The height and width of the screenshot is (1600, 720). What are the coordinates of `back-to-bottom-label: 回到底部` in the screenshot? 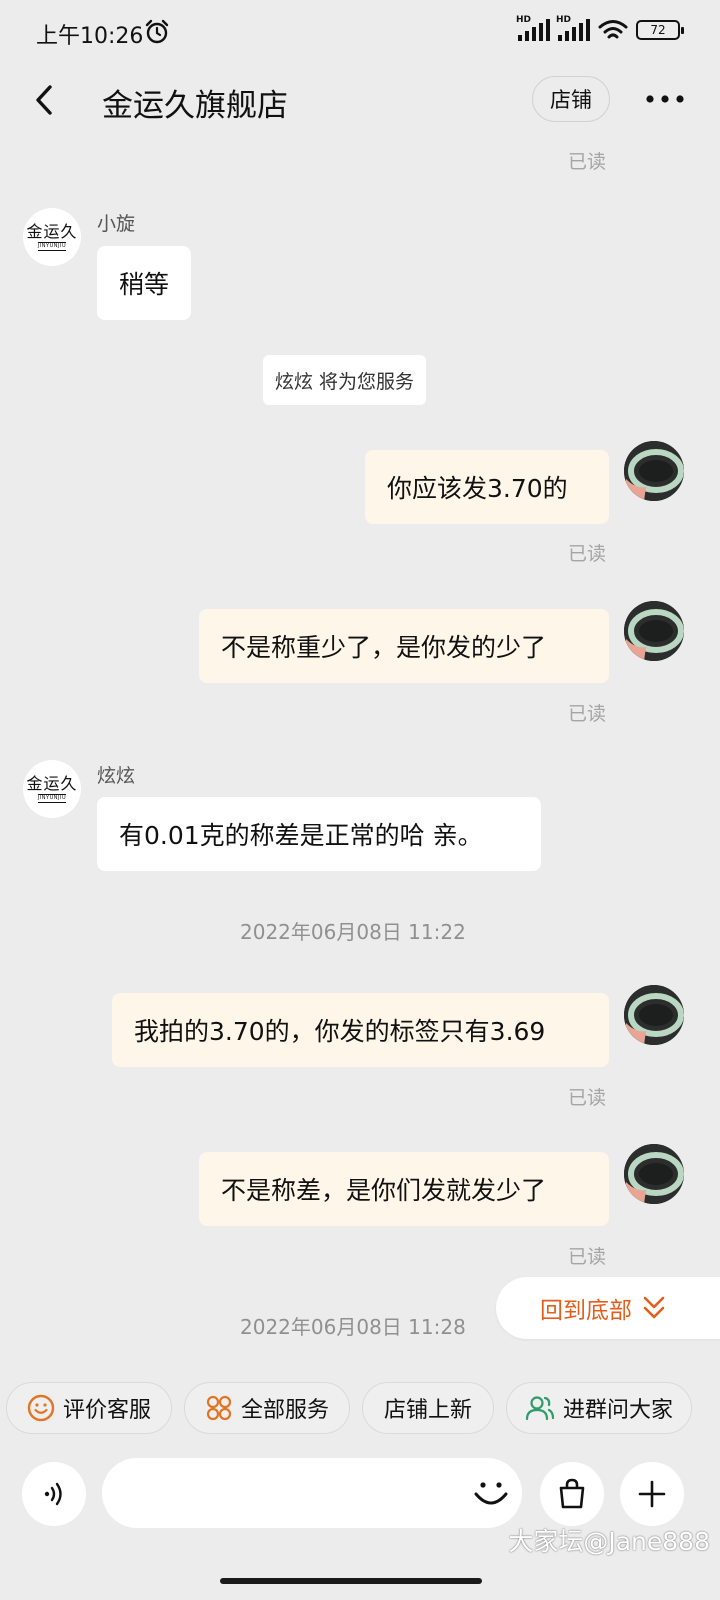 It's located at (586, 1311).